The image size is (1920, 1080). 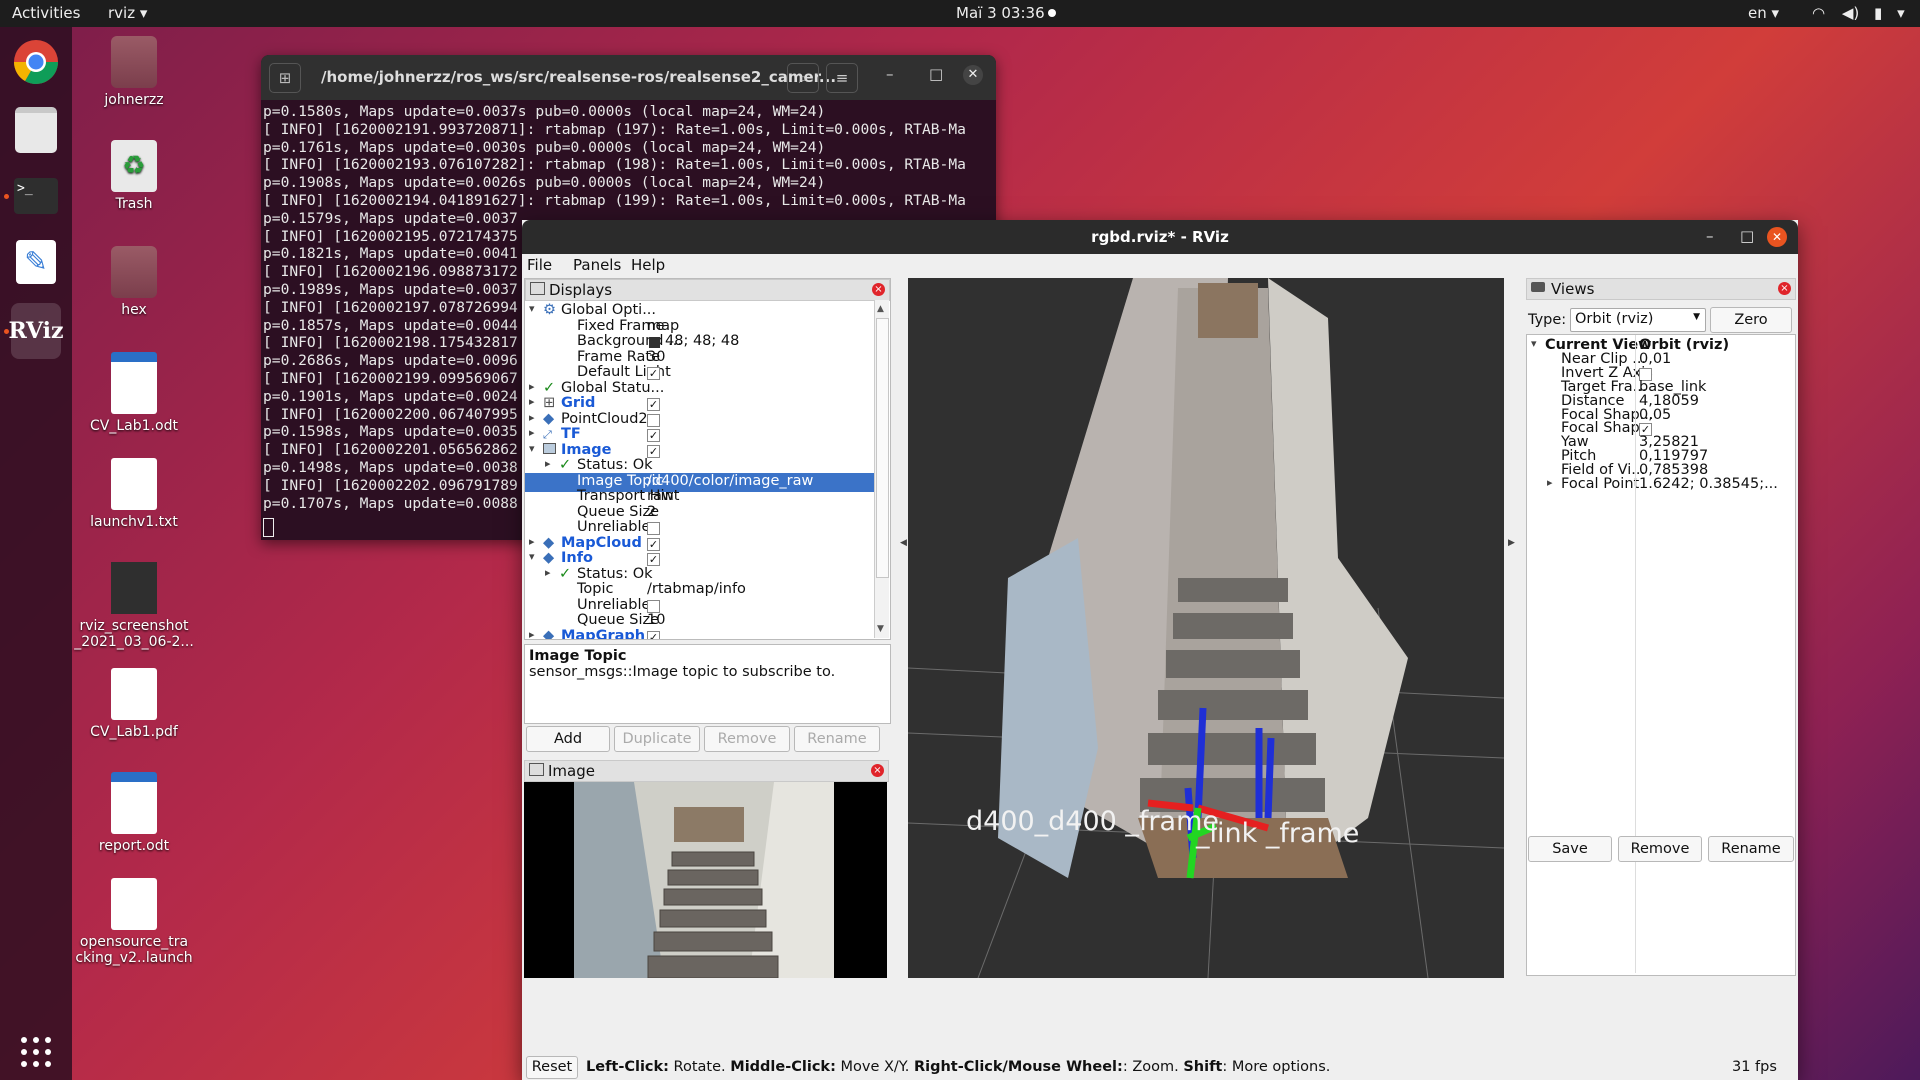 I want to click on reset-button: Reset, so click(x=552, y=1067).